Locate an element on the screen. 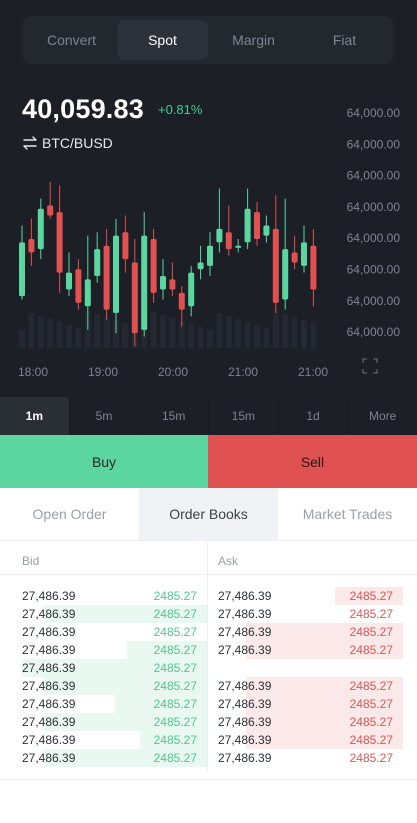 This screenshot has height=823, width=417. timeframe-5m: 5m is located at coordinates (105, 416).